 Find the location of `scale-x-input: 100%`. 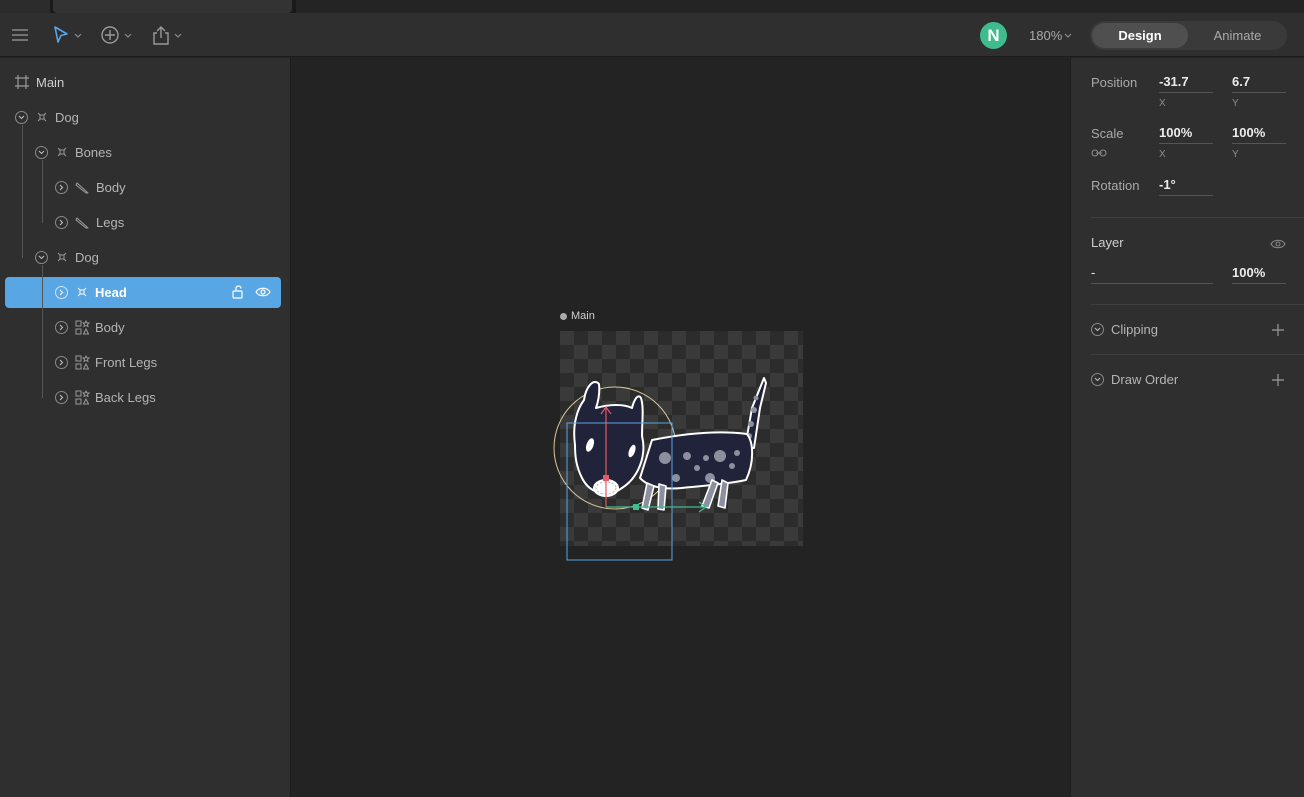

scale-x-input: 100% is located at coordinates (1186, 133).